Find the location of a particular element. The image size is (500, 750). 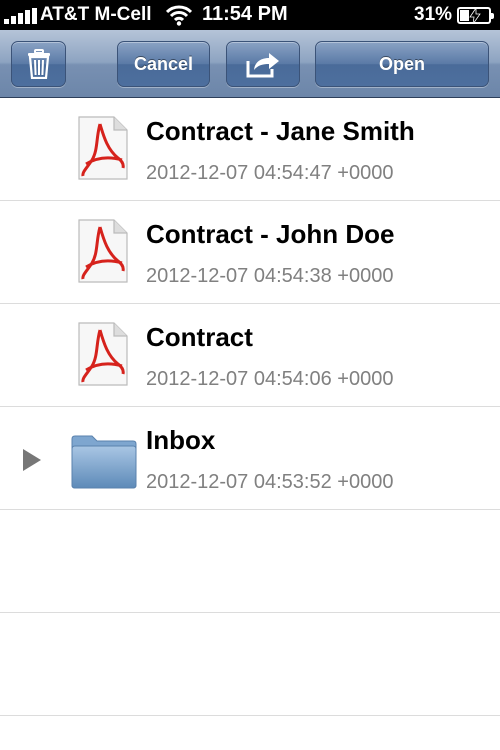

open-button: Open is located at coordinates (402, 64).